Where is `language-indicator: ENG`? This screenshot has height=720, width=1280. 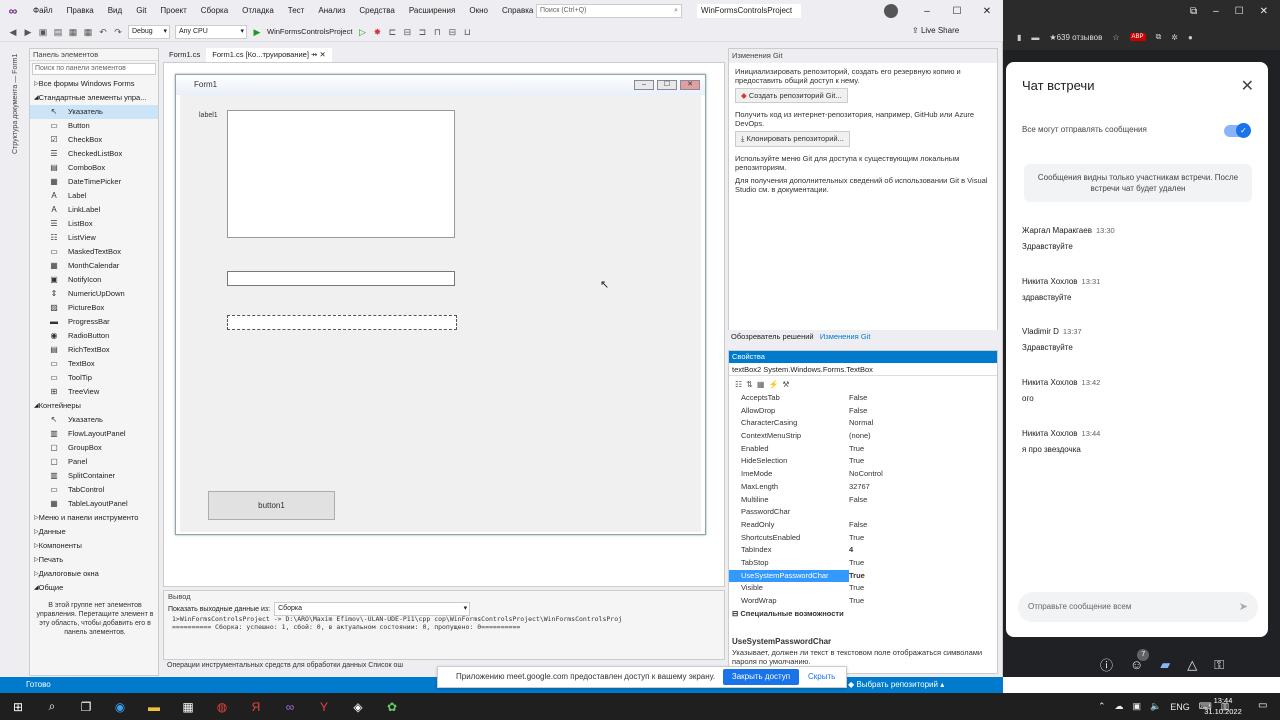 language-indicator: ENG is located at coordinates (1180, 707).